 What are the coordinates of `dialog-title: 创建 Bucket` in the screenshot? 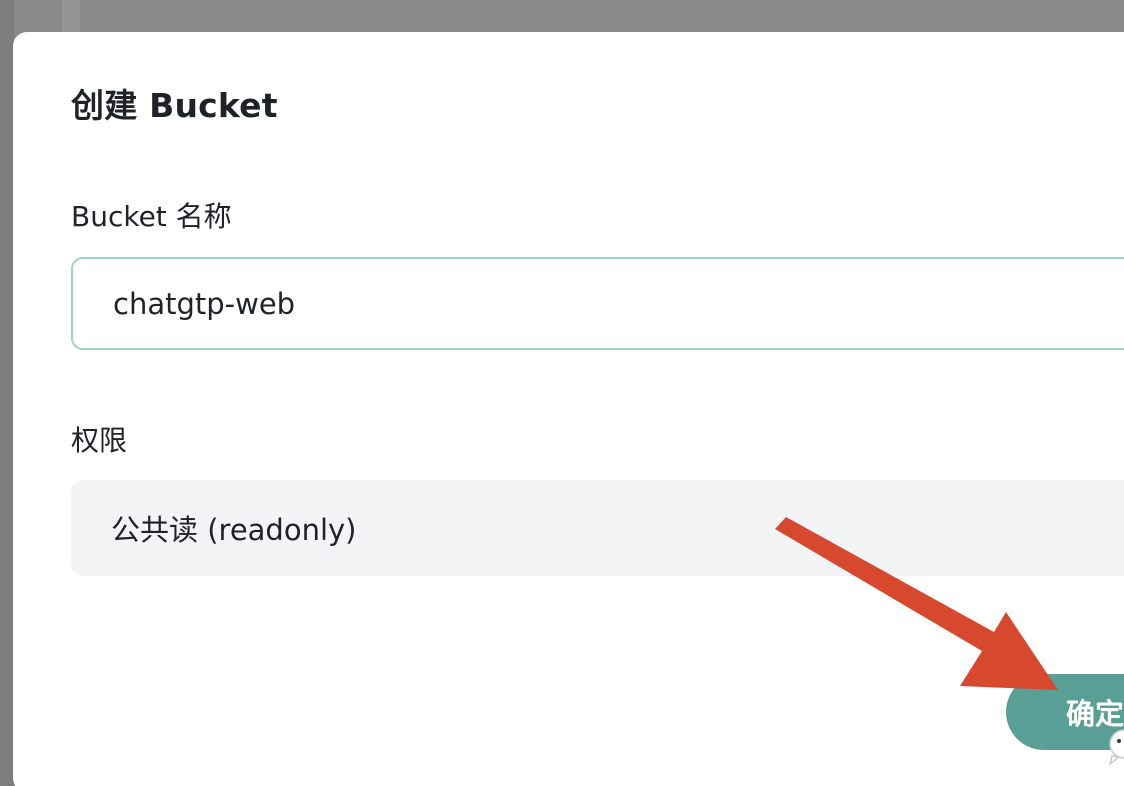 It's located at (174, 105).